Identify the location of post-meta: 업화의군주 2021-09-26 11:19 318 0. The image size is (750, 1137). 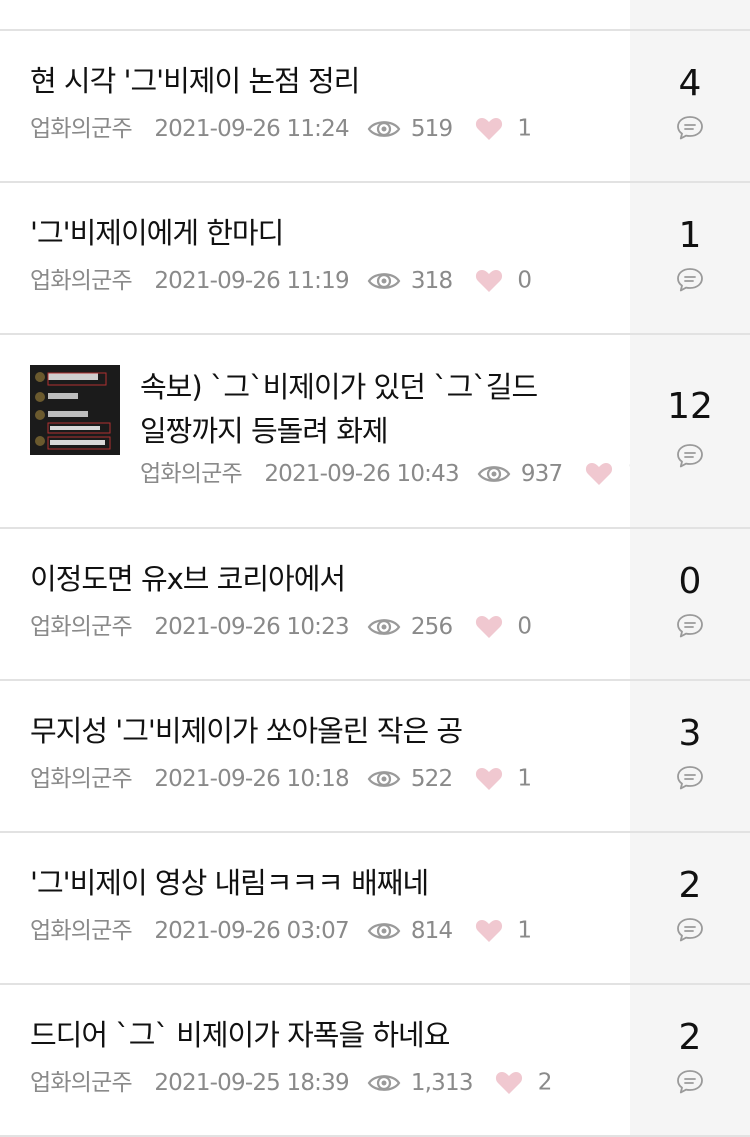
(281, 280).